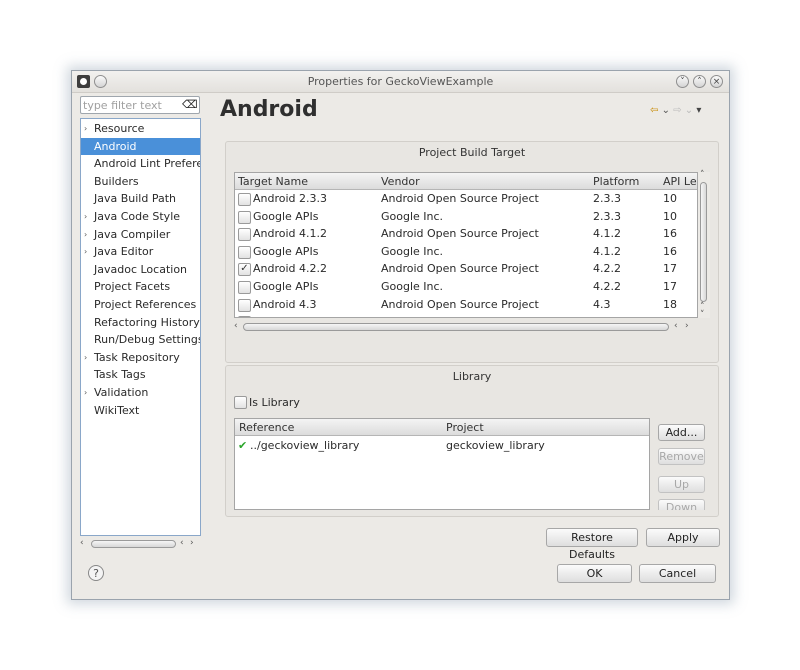  What do you see at coordinates (466, 287) in the screenshot?
I see `table-row: Google APIs Google Inc. 4.2.2 17` at bounding box center [466, 287].